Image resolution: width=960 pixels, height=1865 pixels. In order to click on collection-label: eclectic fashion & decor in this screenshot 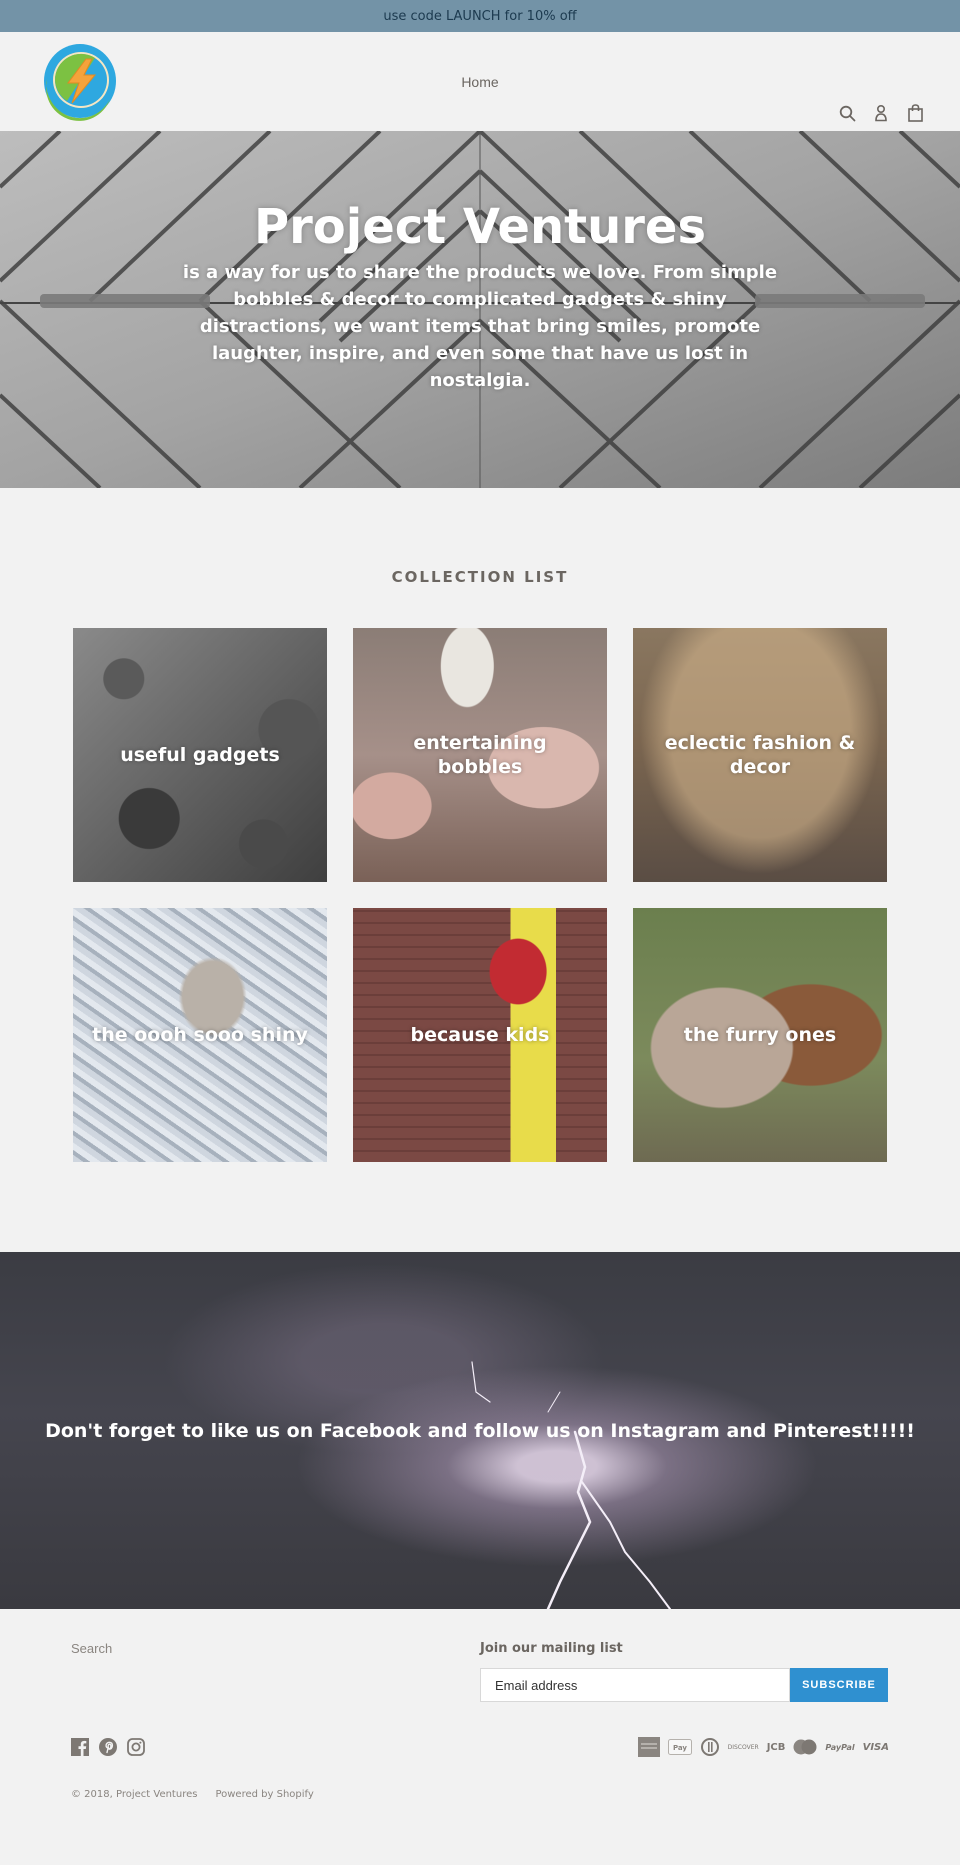, I will do `click(760, 755)`.